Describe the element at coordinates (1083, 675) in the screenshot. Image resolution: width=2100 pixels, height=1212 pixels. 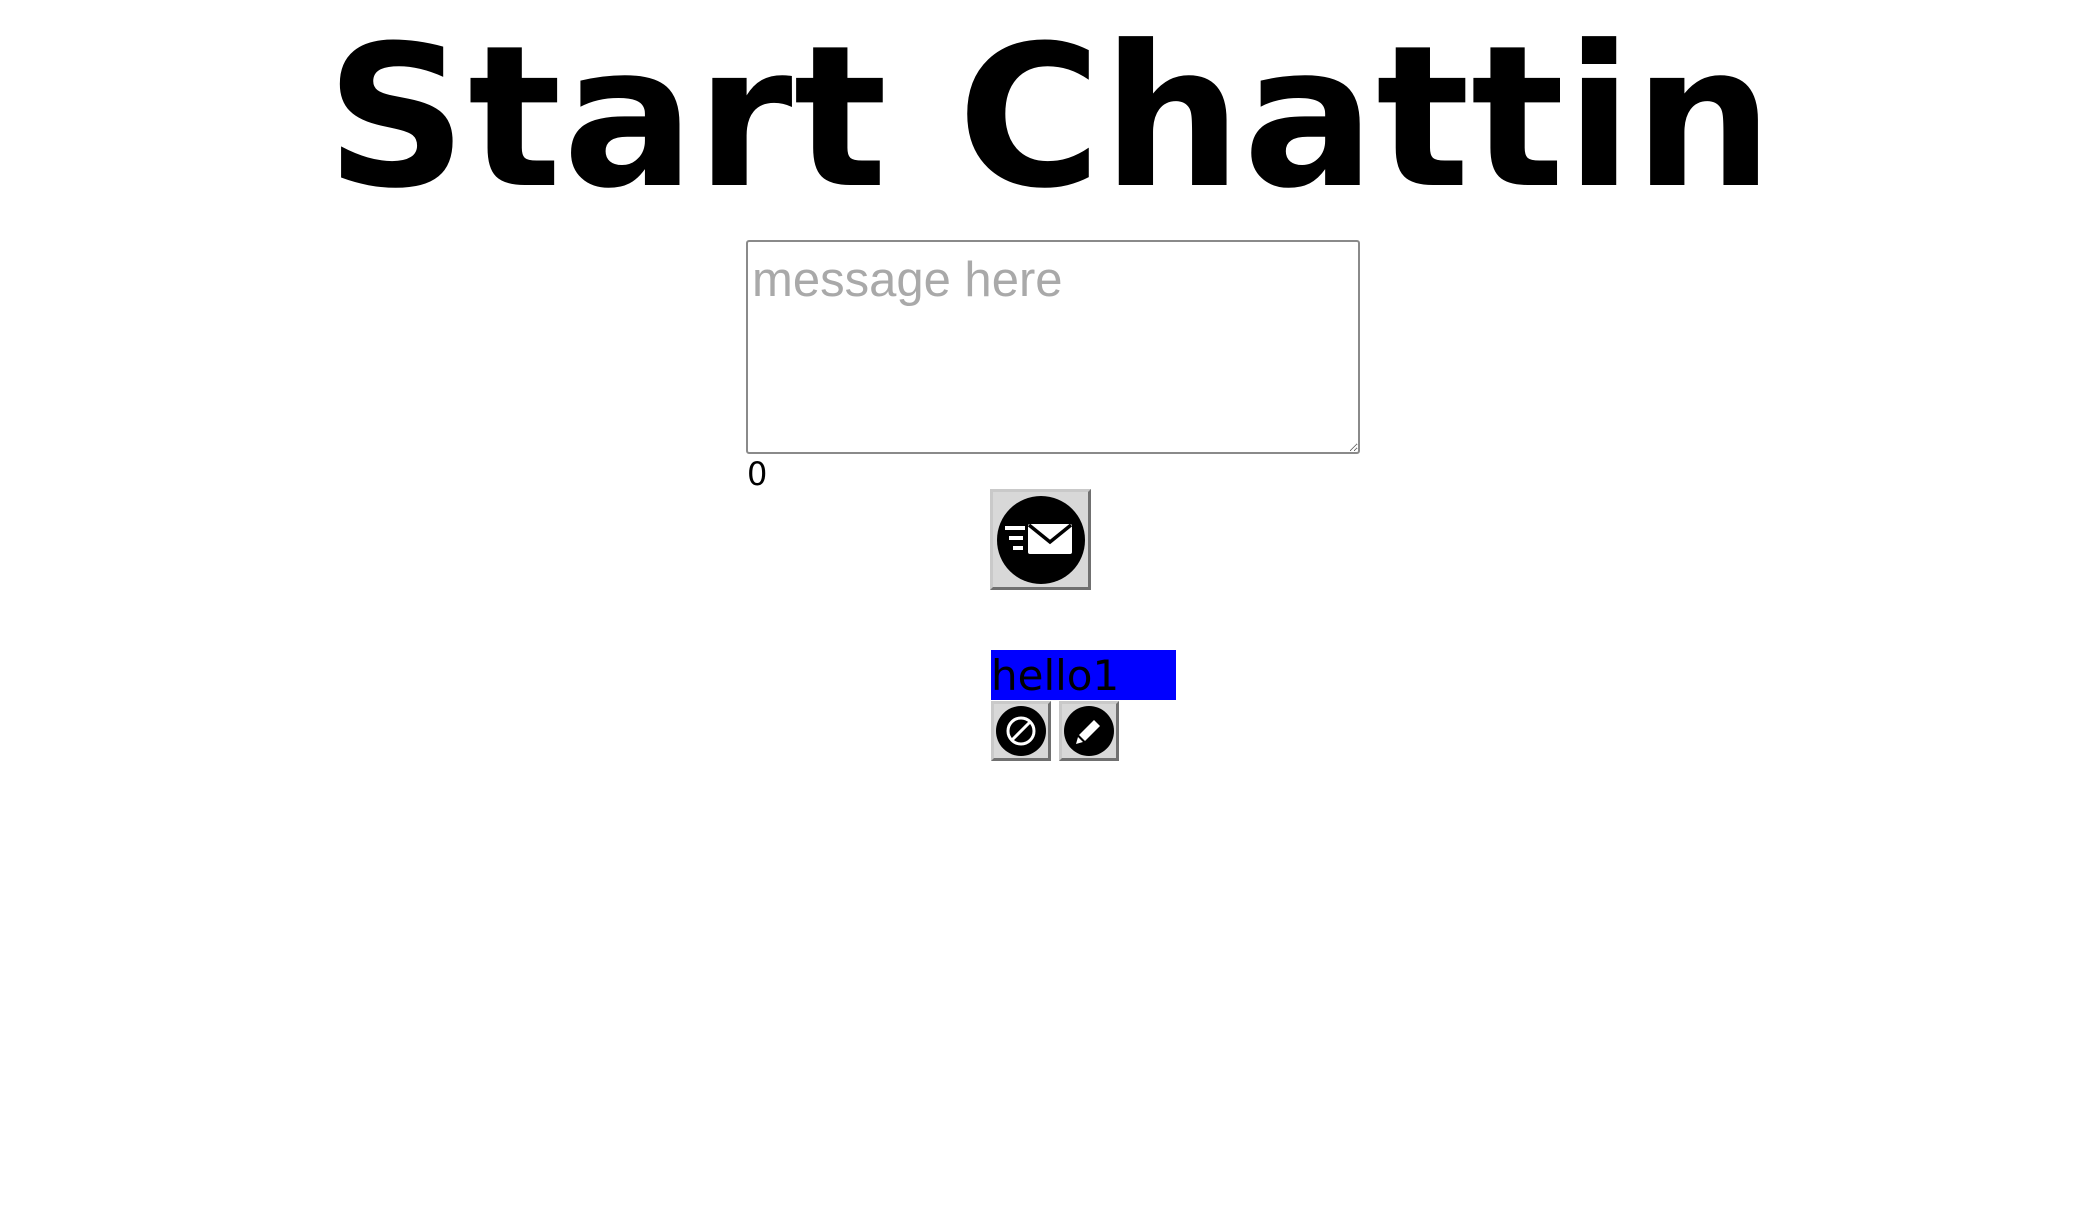
I see `message-text: hello1` at that location.